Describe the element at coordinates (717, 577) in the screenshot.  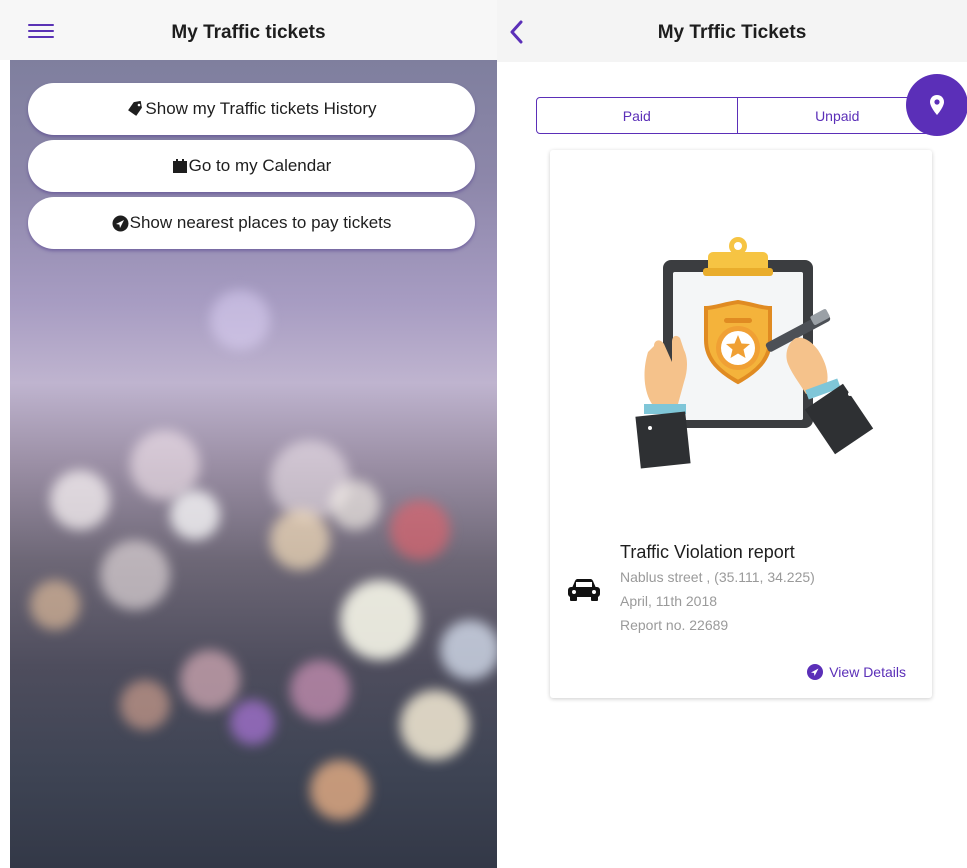
I see `report-location: Nablus street , (35.111, 34.225)` at that location.